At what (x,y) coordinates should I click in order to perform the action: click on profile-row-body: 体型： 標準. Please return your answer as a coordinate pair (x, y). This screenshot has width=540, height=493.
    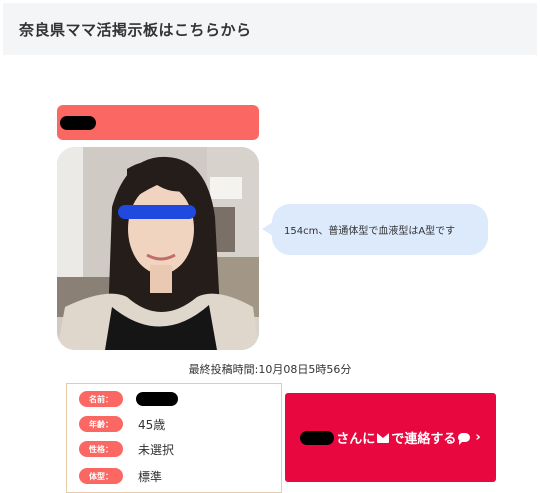
    Looking at the image, I should click on (120, 476).